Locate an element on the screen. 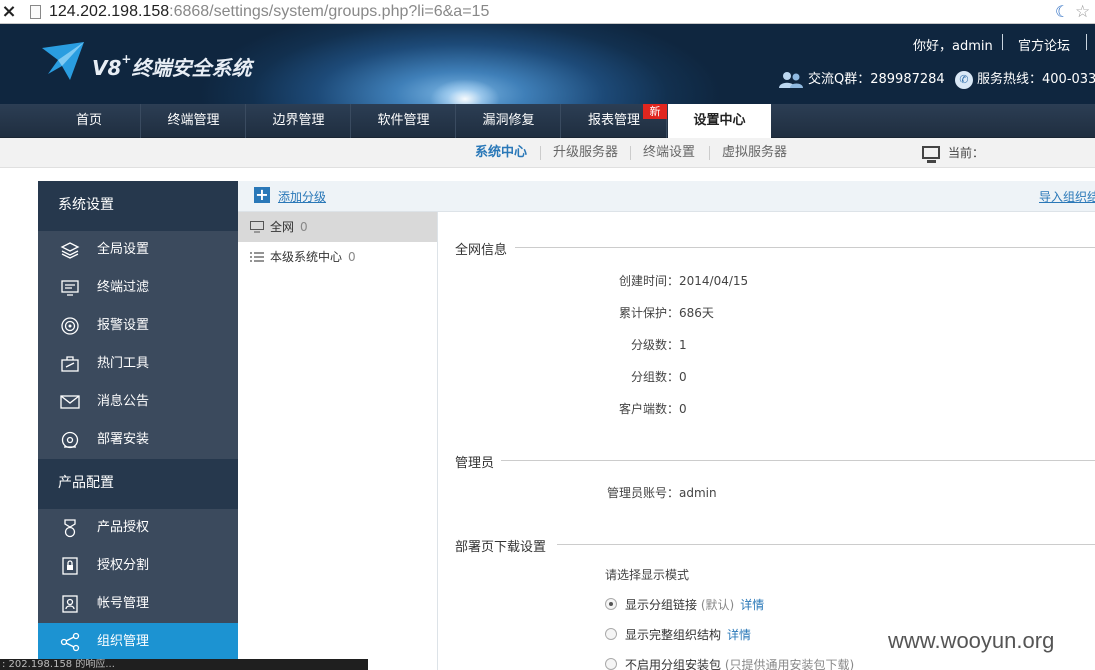 This screenshot has height=670, width=1095. logo-bird-icon is located at coordinates (63, 61).